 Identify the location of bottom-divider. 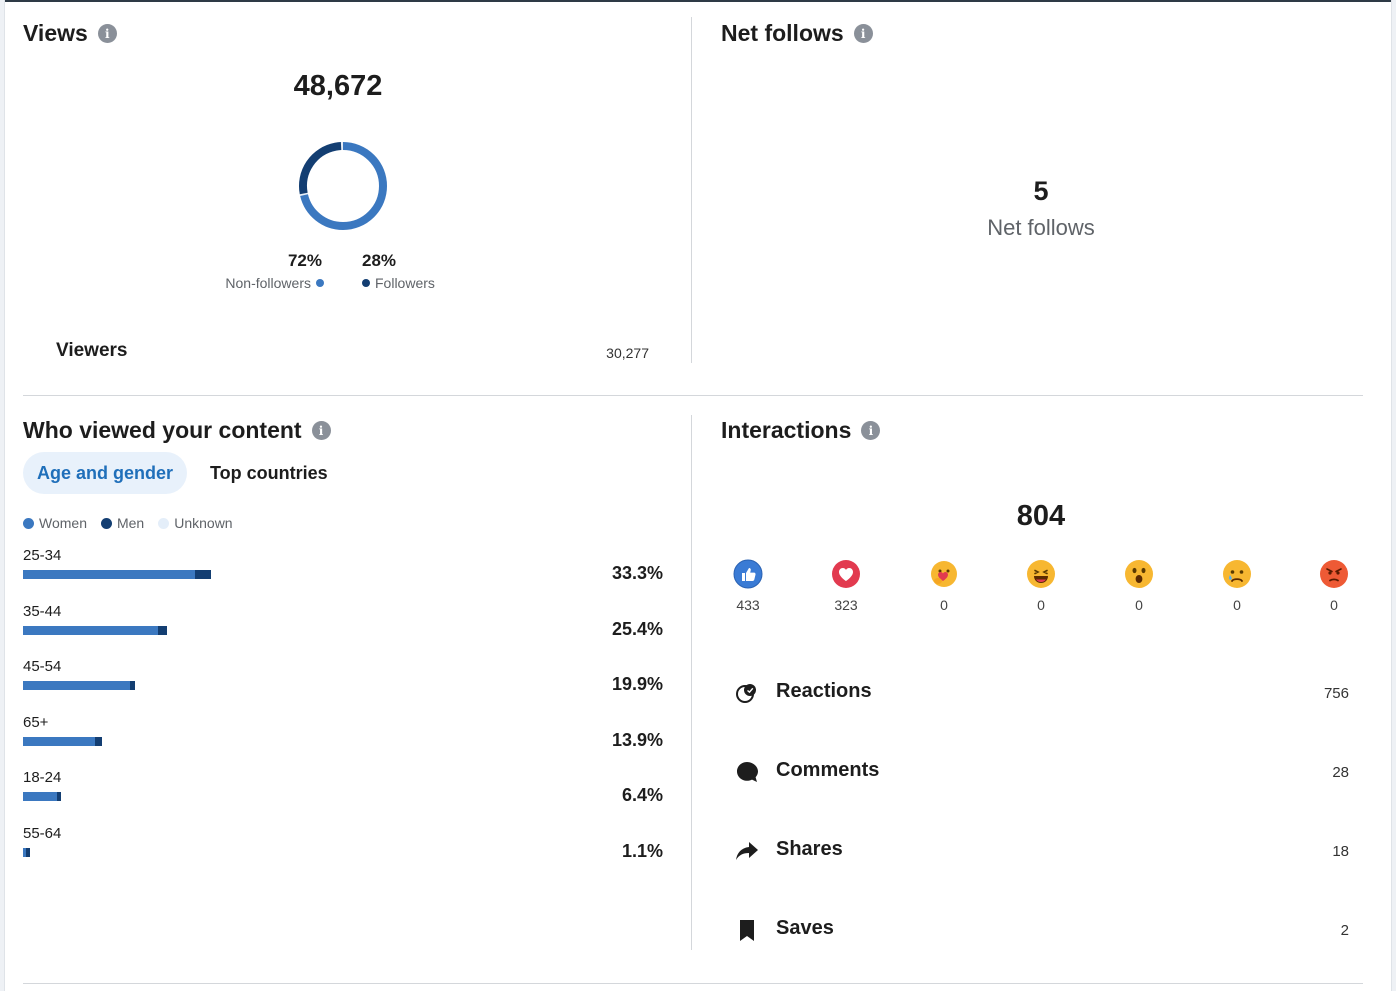
(693, 983).